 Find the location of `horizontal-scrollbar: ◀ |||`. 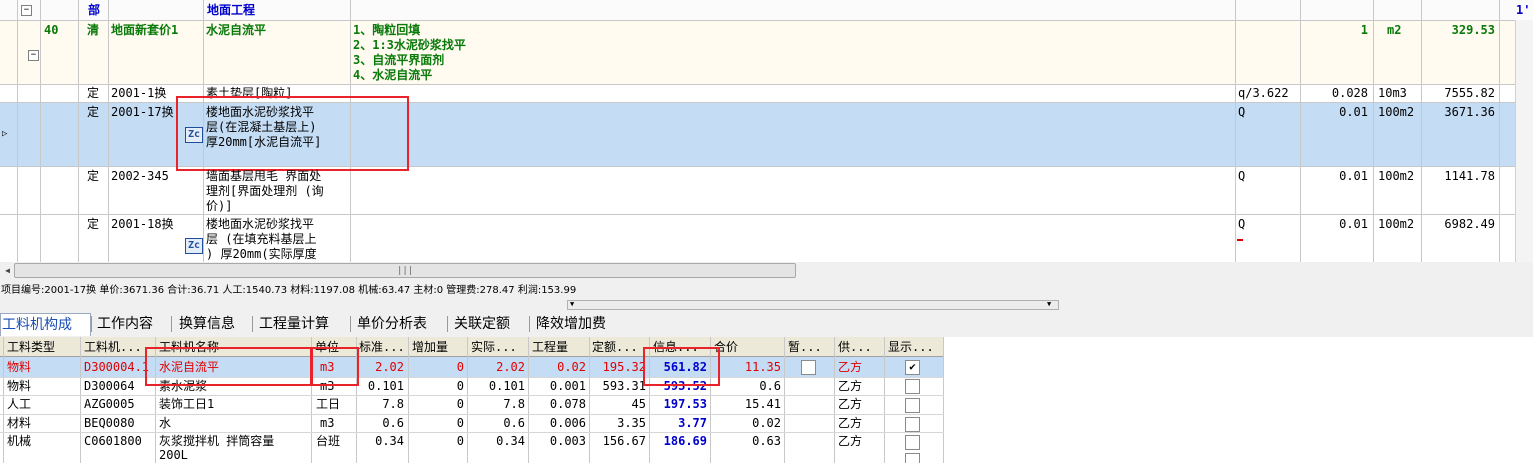

horizontal-scrollbar: ◀ ||| is located at coordinates (766, 270).